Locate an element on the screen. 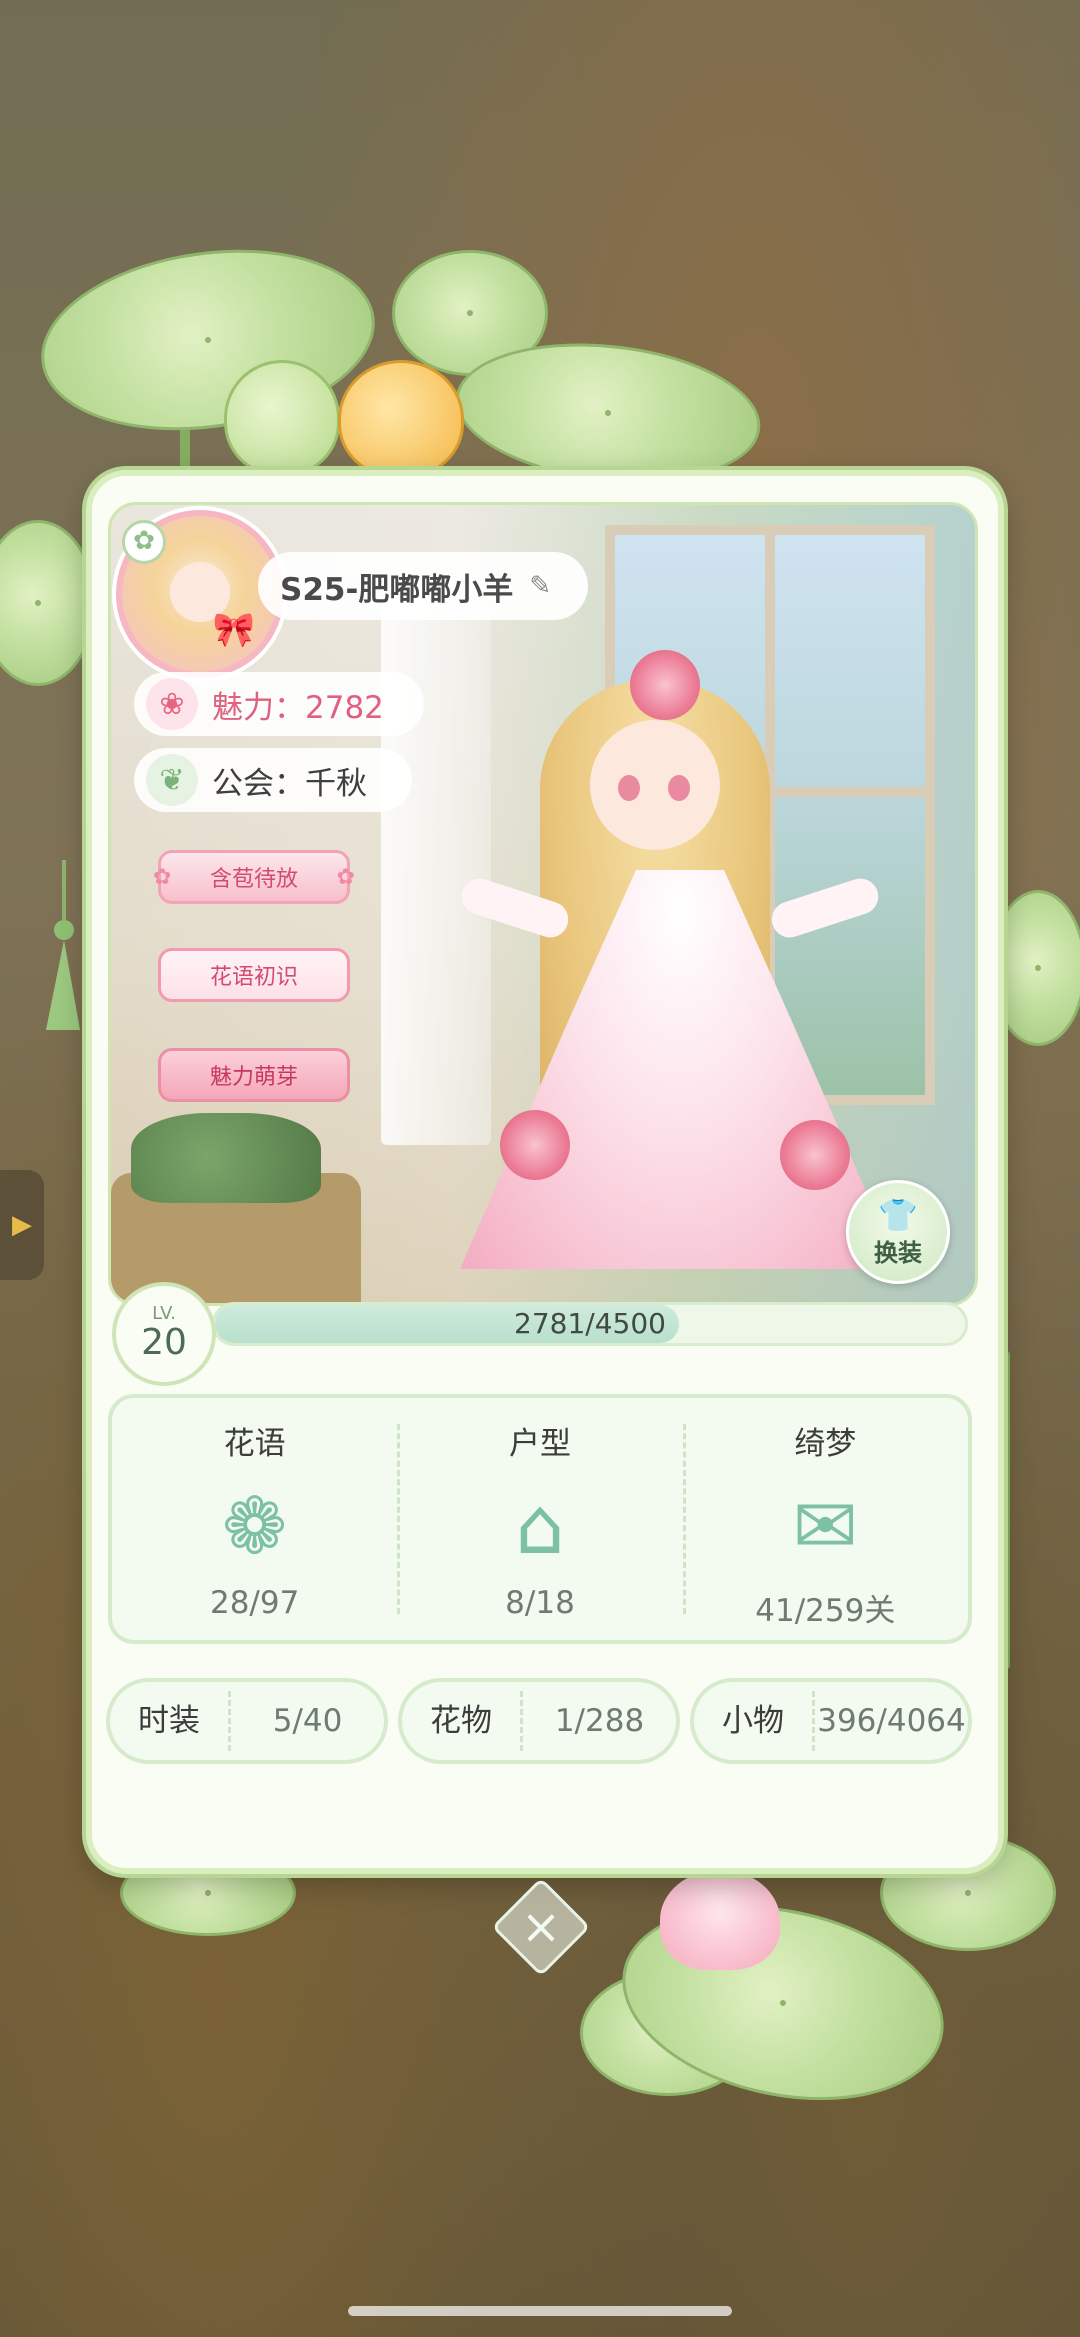 Image resolution: width=1080 pixels, height=2337 pixels. dream-letter-icon: ✉ is located at coordinates (825, 1527).